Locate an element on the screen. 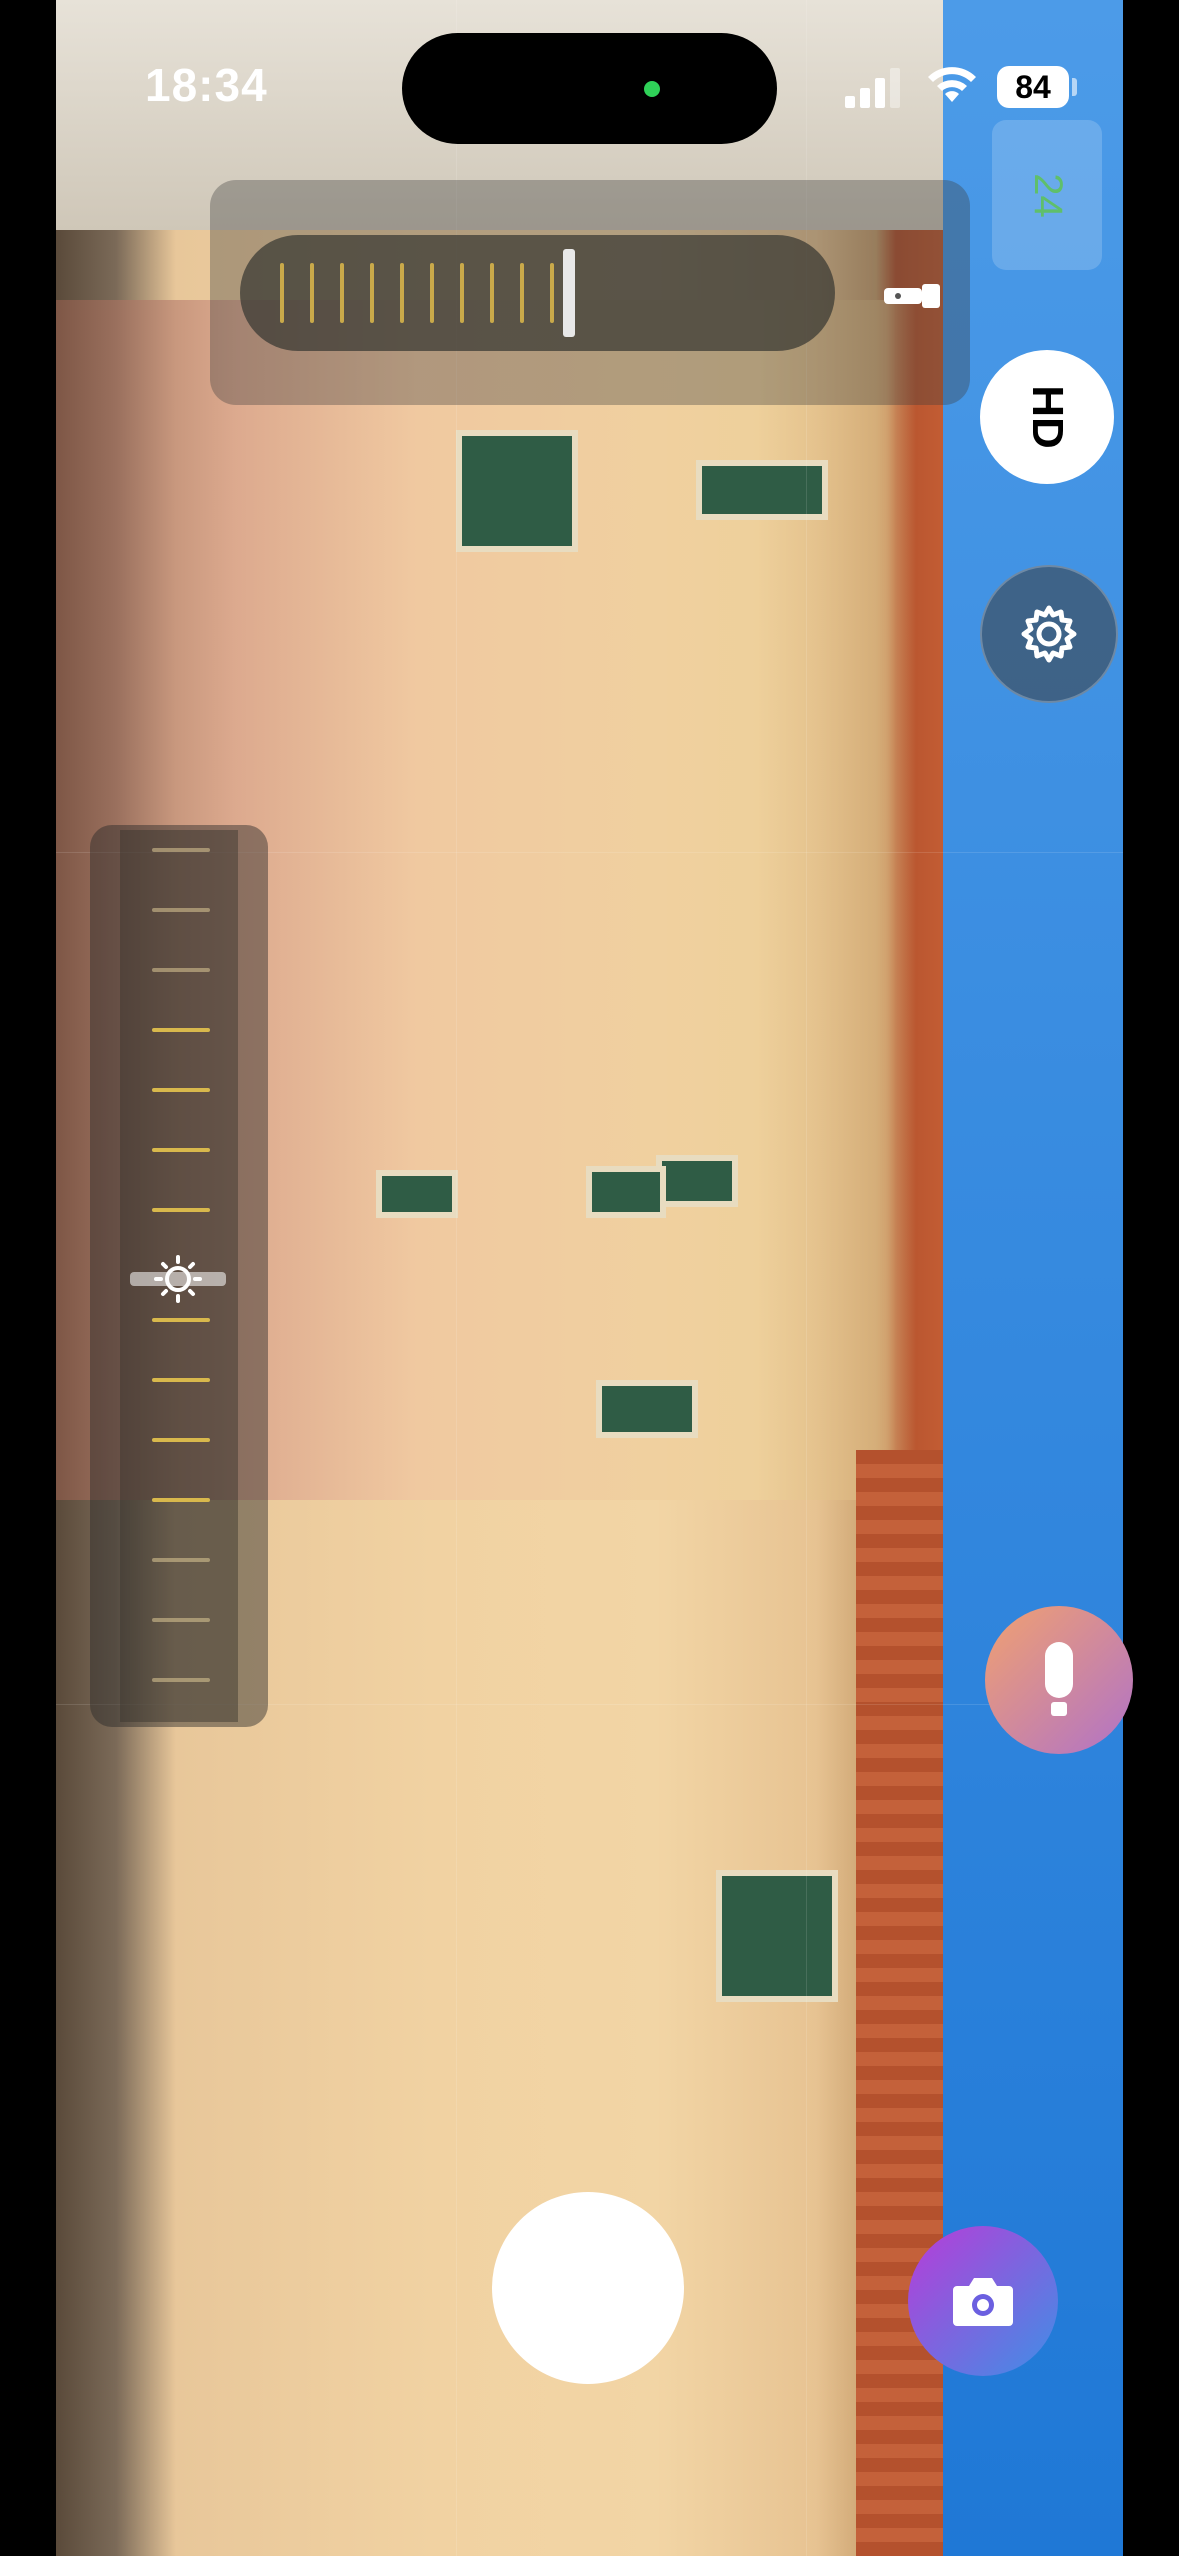  camera-icon is located at coordinates (983, 2302).